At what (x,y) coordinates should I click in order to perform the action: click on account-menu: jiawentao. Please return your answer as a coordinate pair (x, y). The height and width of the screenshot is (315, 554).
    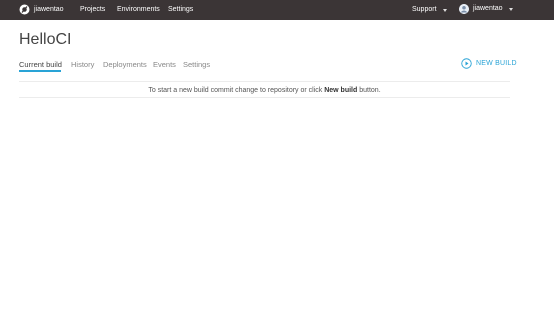
    Looking at the image, I should click on (486, 9).